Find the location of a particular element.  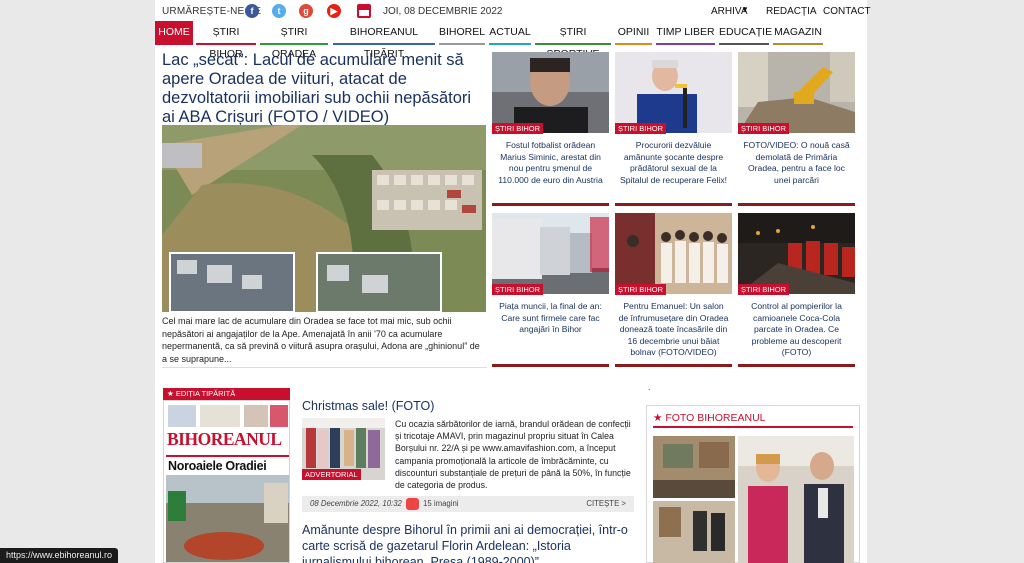

facebook-icon: f is located at coordinates (252, 11).